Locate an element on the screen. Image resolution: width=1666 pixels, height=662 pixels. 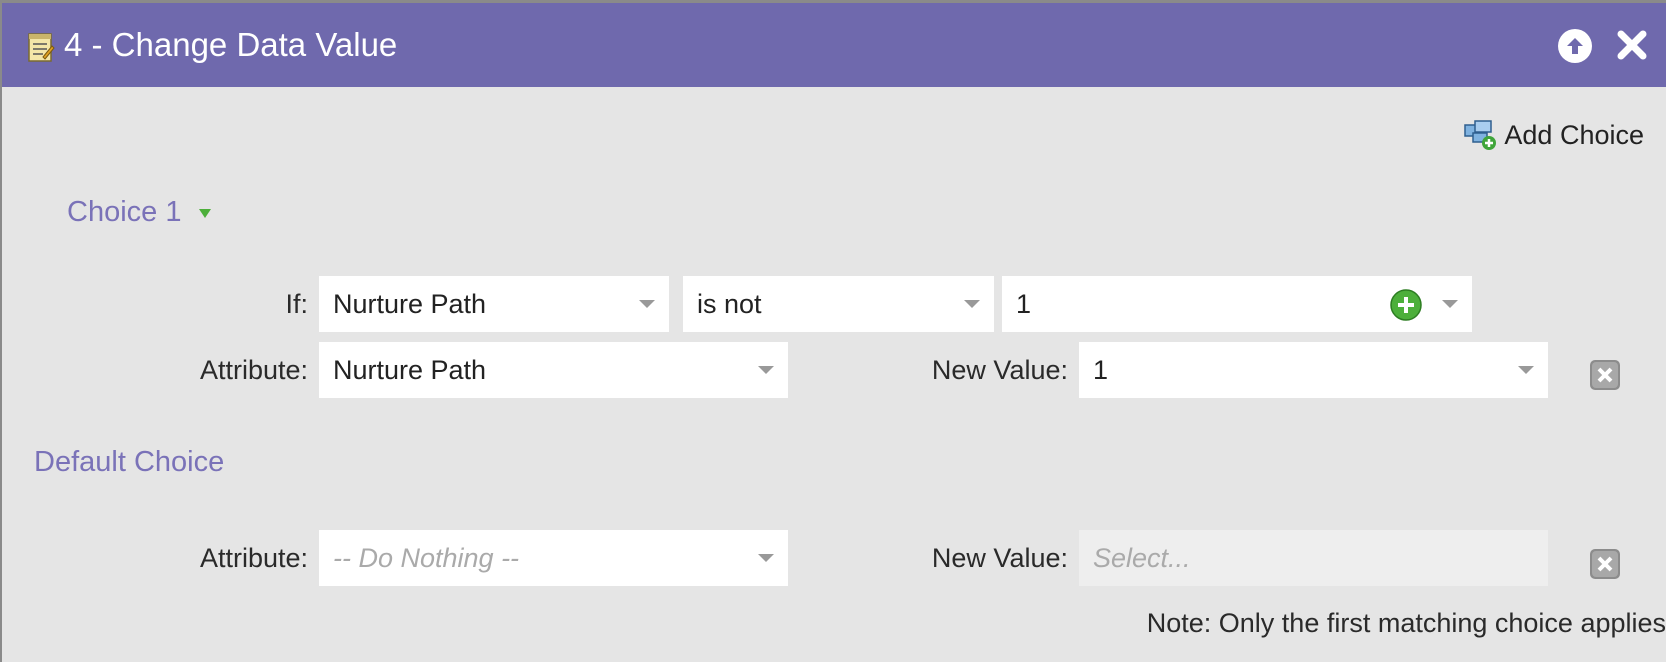
add-choice-label: Add Choice is located at coordinates (1574, 134).